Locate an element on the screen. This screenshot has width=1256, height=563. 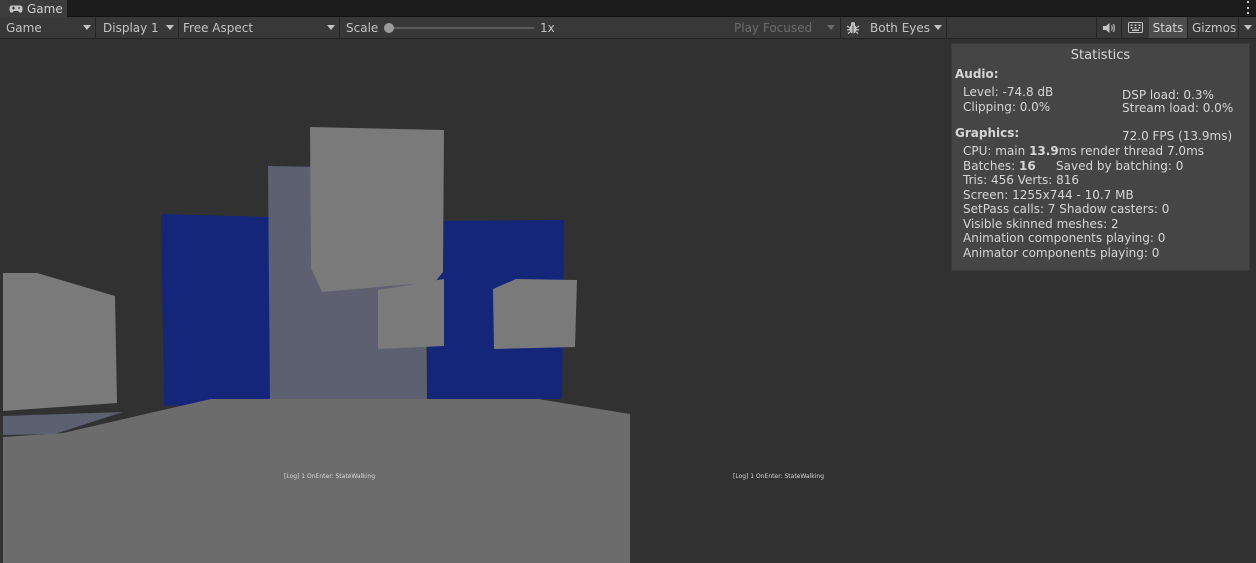
screen-size: Screen: 1255x744 - 10.7 MB is located at coordinates (1048, 195).